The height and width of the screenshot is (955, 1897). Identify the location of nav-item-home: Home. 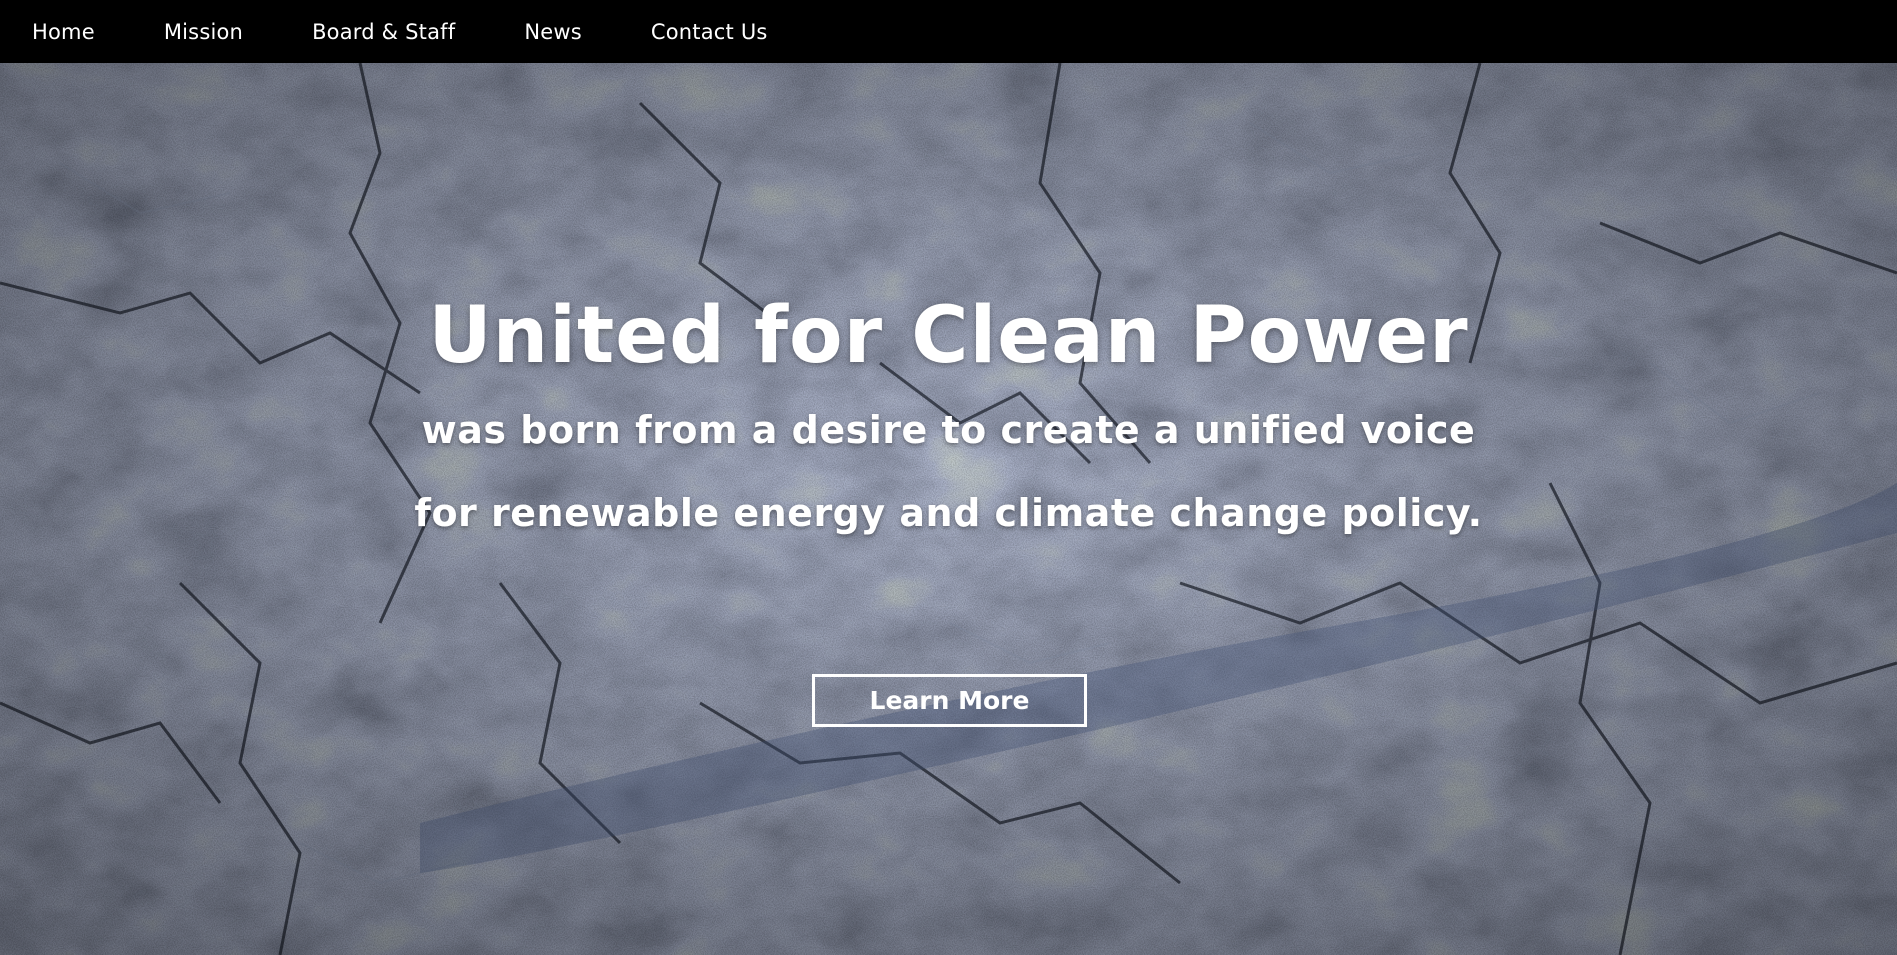
(63, 32).